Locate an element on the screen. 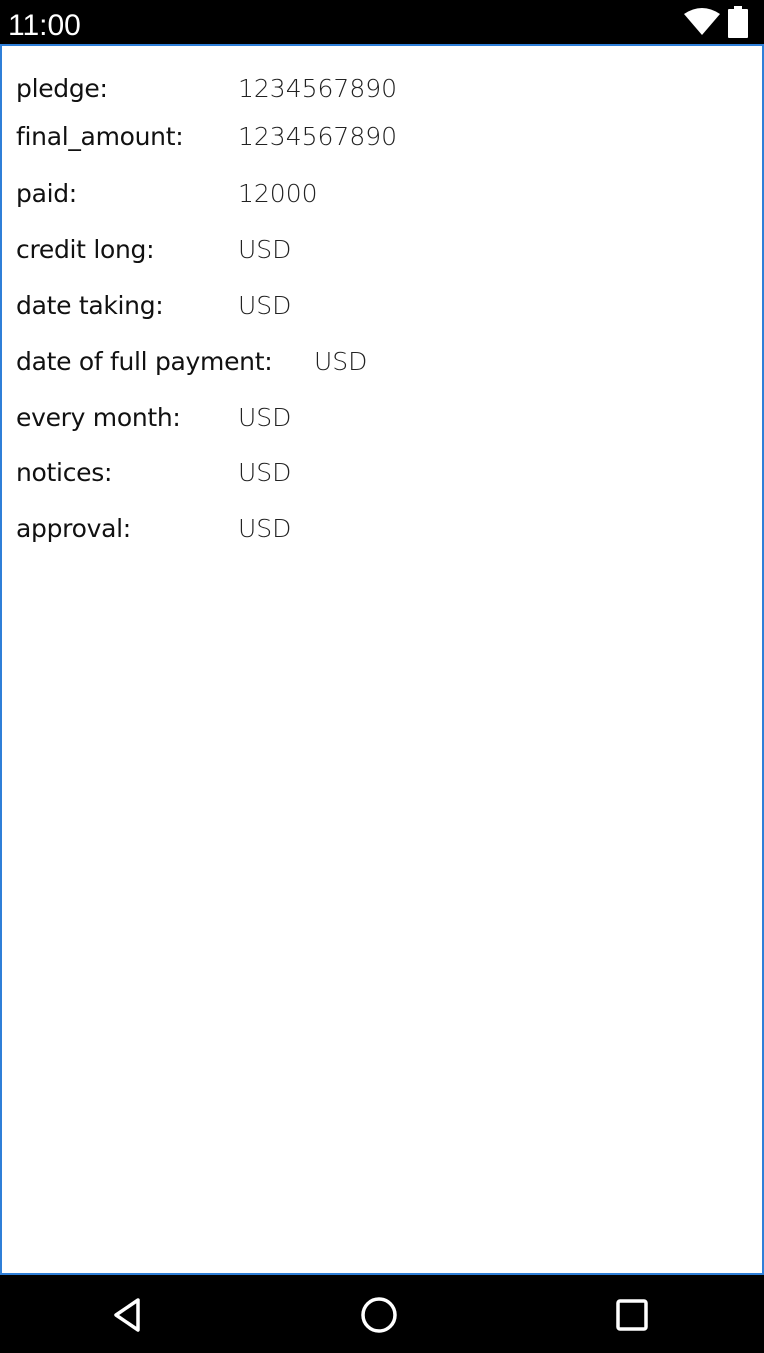 The width and height of the screenshot is (764, 1353). home-icon is located at coordinates (379, 1315).